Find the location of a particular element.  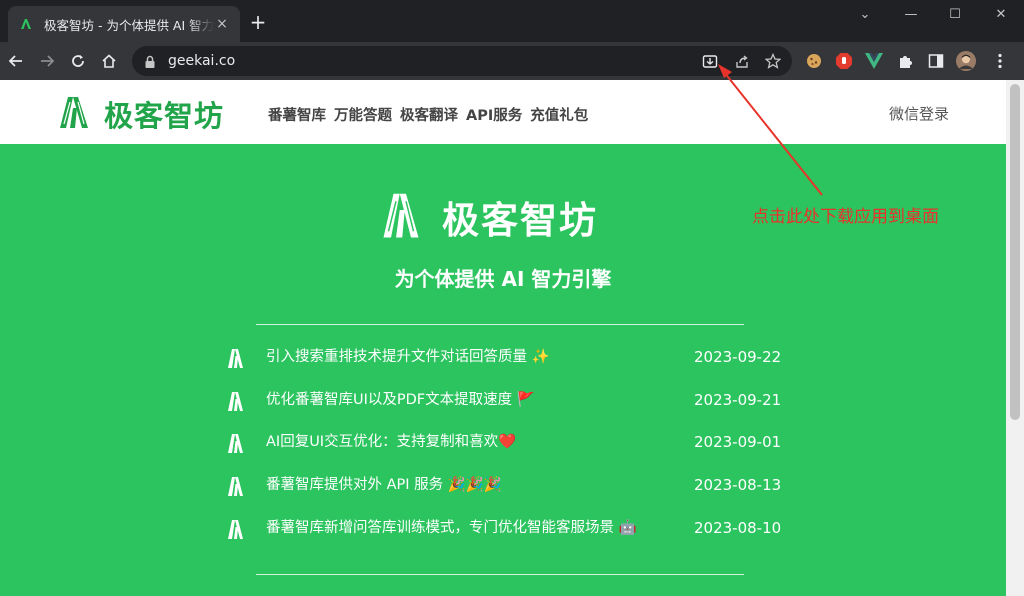

annotation-caption: 点击此处下载应用到桌面 is located at coordinates (845, 217).